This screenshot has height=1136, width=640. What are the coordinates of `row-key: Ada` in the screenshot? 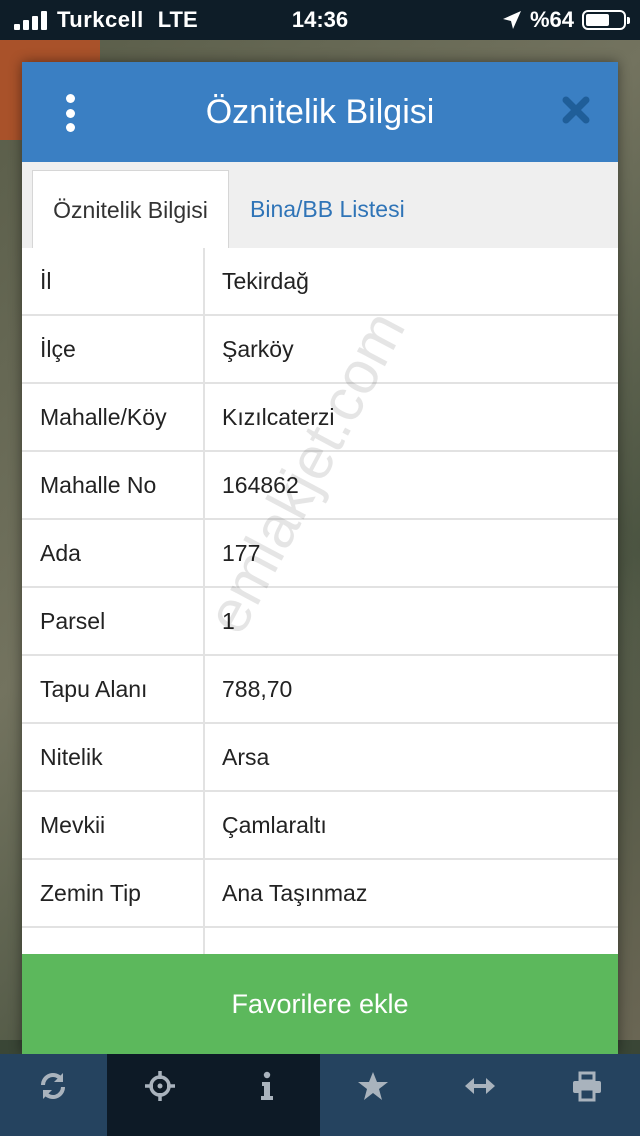 It's located at (113, 553).